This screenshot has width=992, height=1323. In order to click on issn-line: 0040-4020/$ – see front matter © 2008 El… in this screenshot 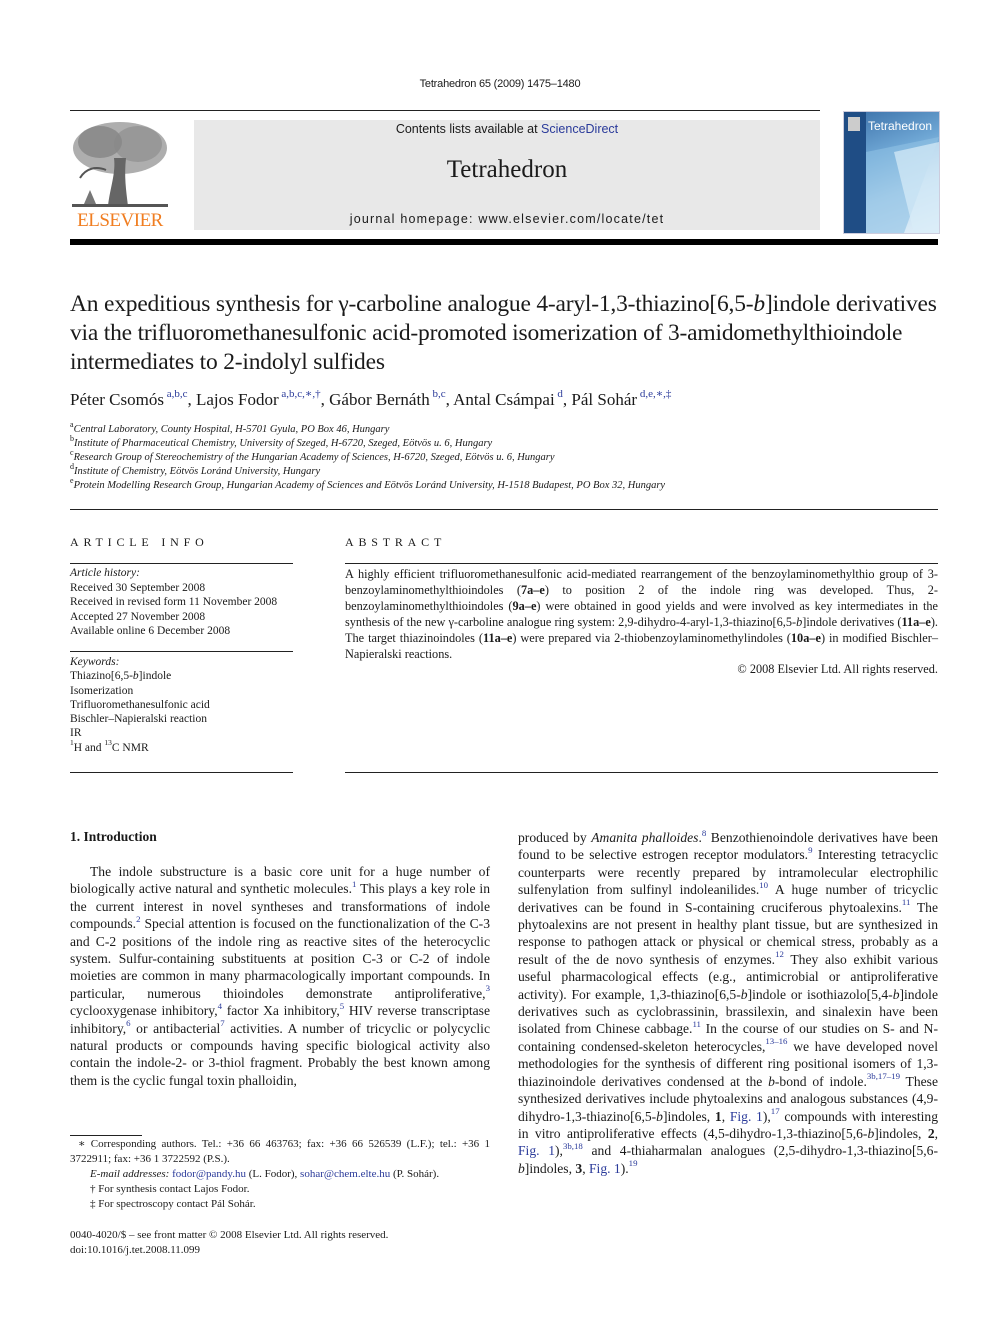, I will do `click(229, 1235)`.